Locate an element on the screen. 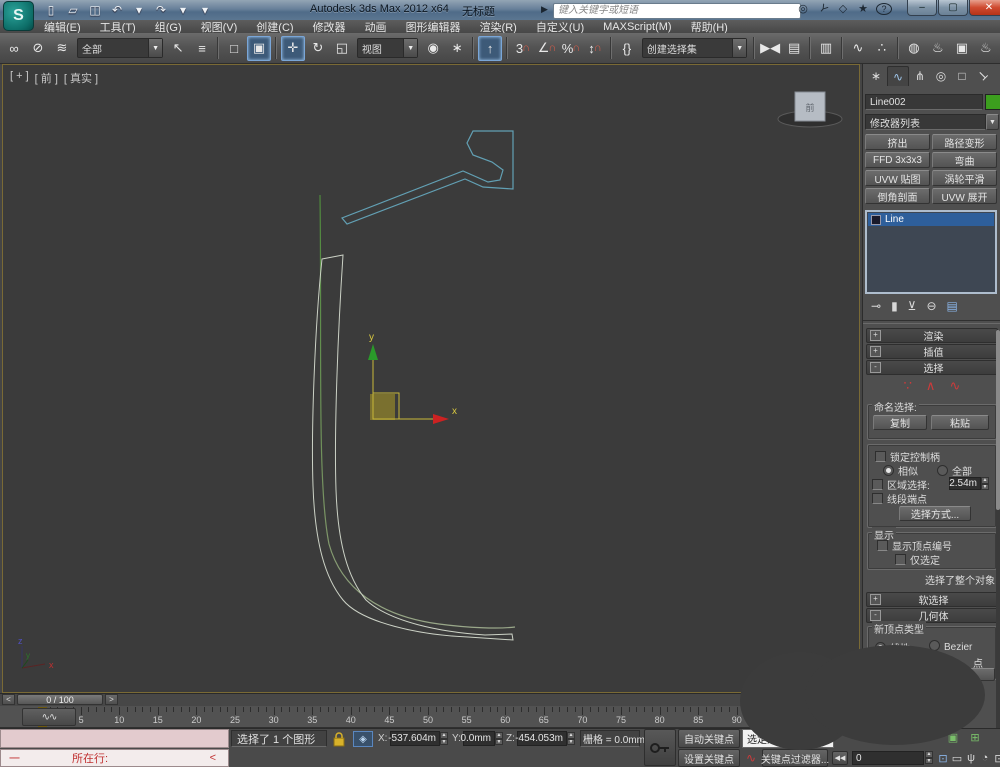  selection-lock-toggle is located at coordinates (339, 739).